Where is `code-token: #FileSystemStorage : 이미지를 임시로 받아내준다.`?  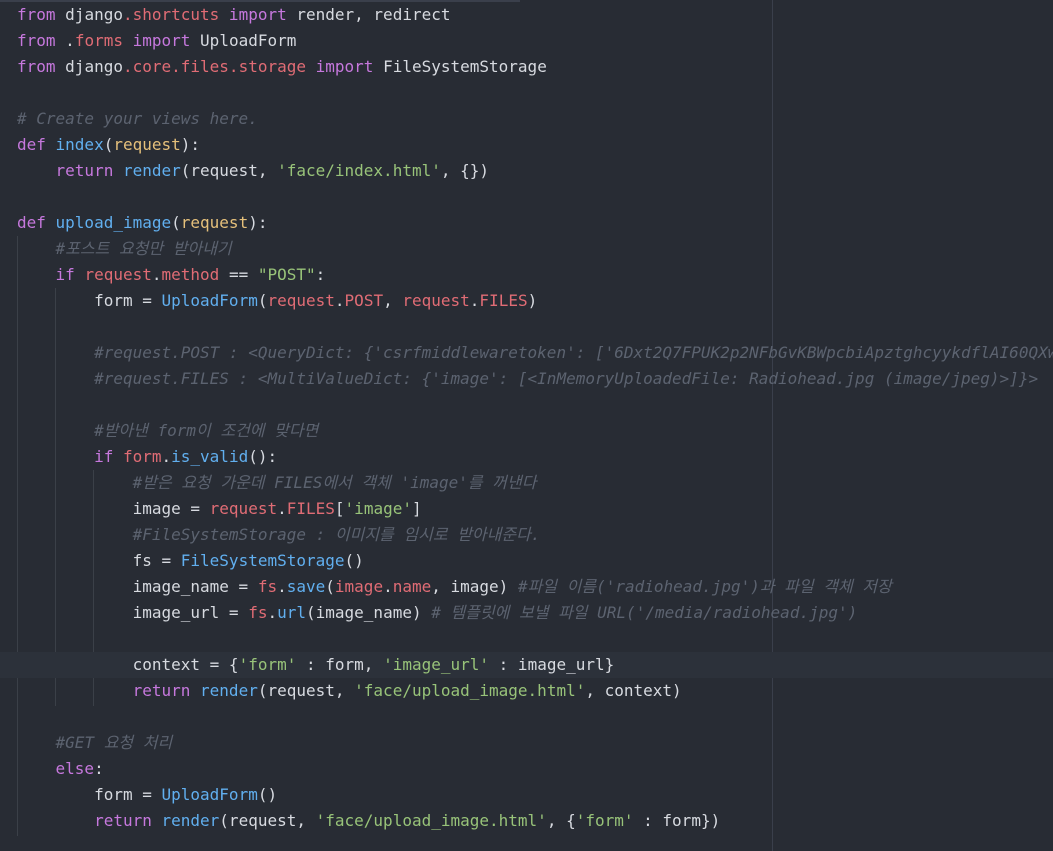
code-token: #FileSystemStorage : 이미지를 임시로 받아내준다. is located at coordinates (336, 534).